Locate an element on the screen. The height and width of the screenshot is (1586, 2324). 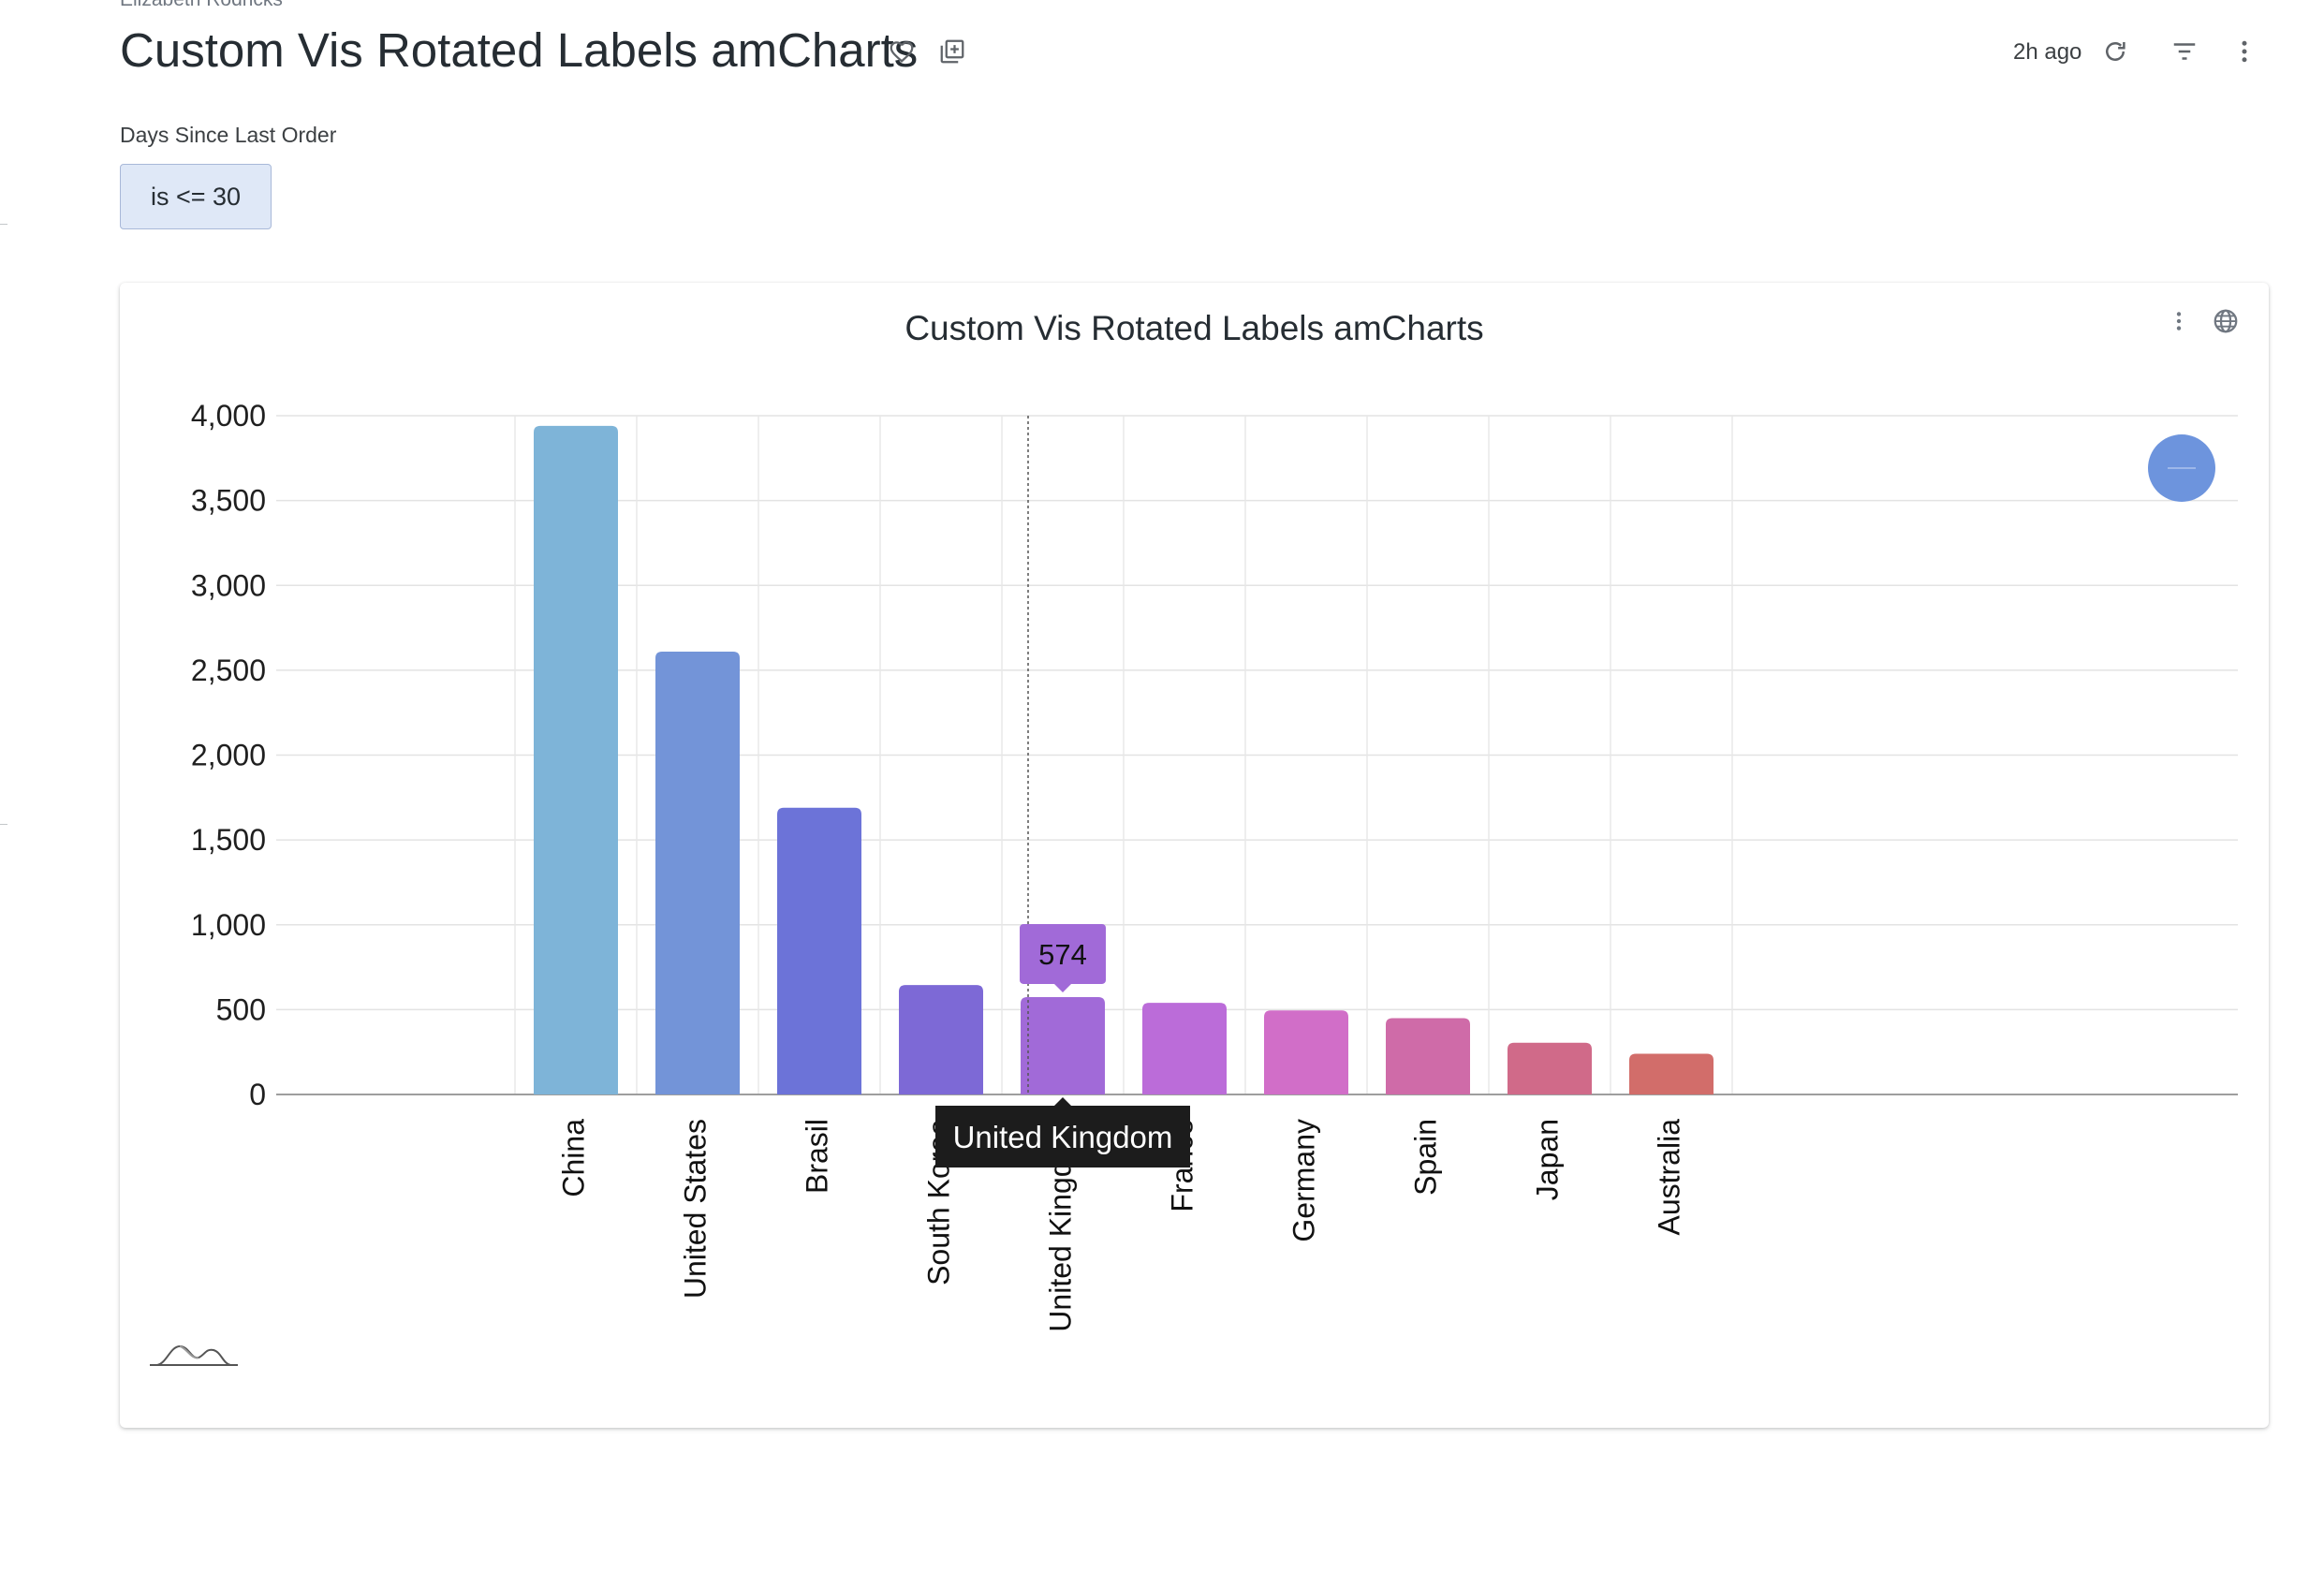
filter-icon is located at coordinates (2184, 51).